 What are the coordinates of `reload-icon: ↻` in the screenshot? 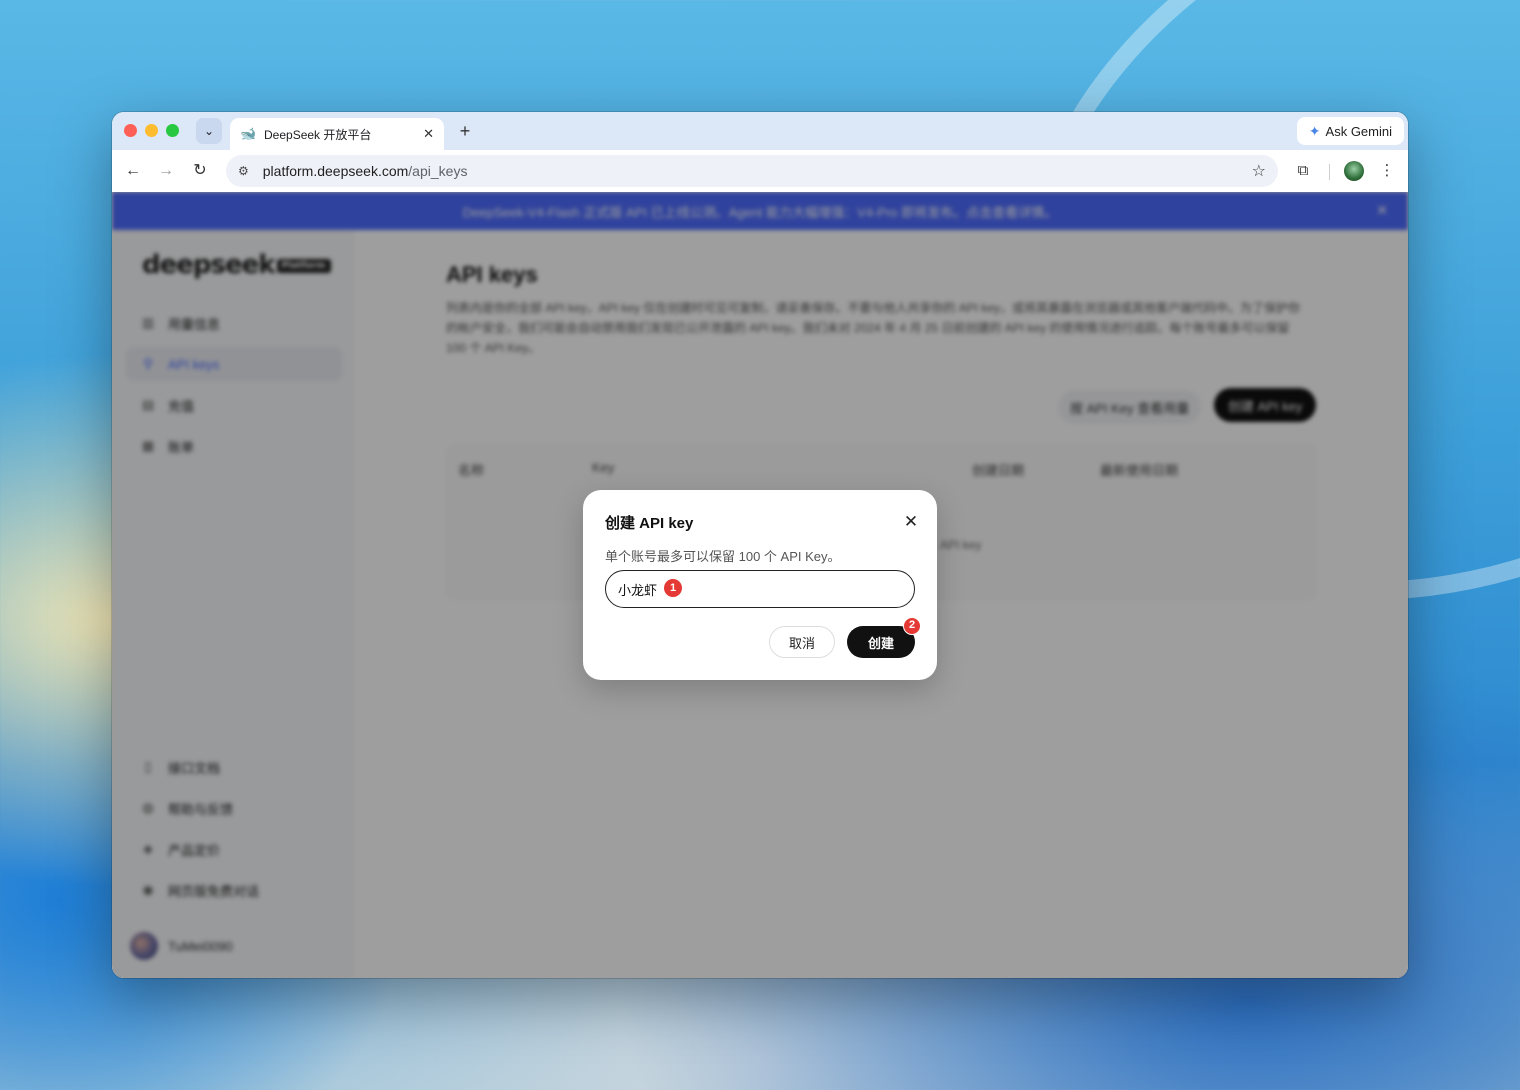 It's located at (200, 171).